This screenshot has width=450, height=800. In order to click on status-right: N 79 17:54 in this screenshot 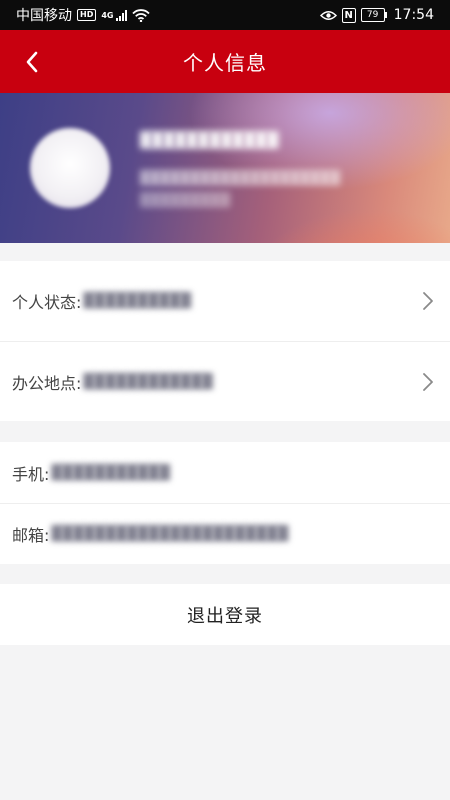, I will do `click(376, 15)`.